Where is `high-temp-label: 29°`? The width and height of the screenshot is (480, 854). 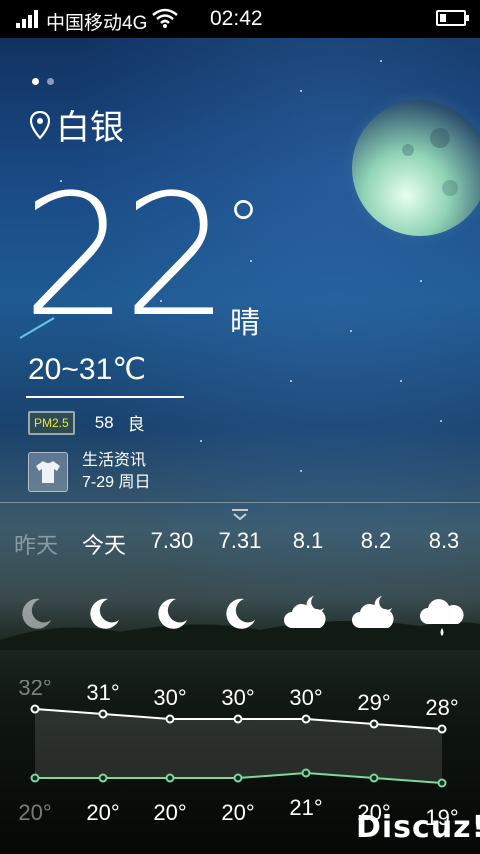
high-temp-label: 29° is located at coordinates (373, 702).